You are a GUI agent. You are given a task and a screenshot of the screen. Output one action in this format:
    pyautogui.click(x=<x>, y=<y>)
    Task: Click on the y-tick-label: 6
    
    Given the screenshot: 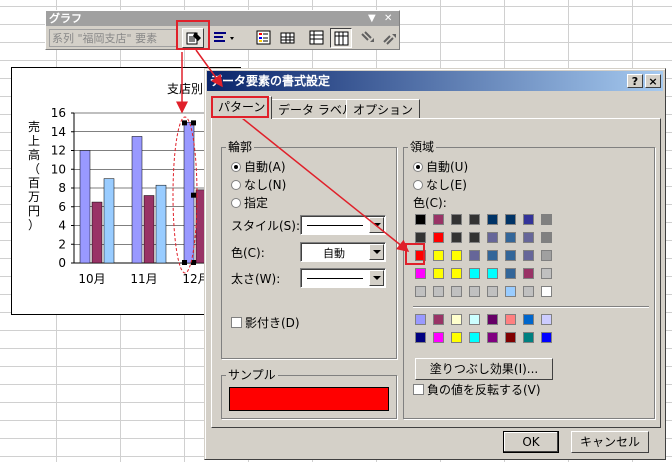 What is the action you would take?
    pyautogui.click(x=62, y=207)
    